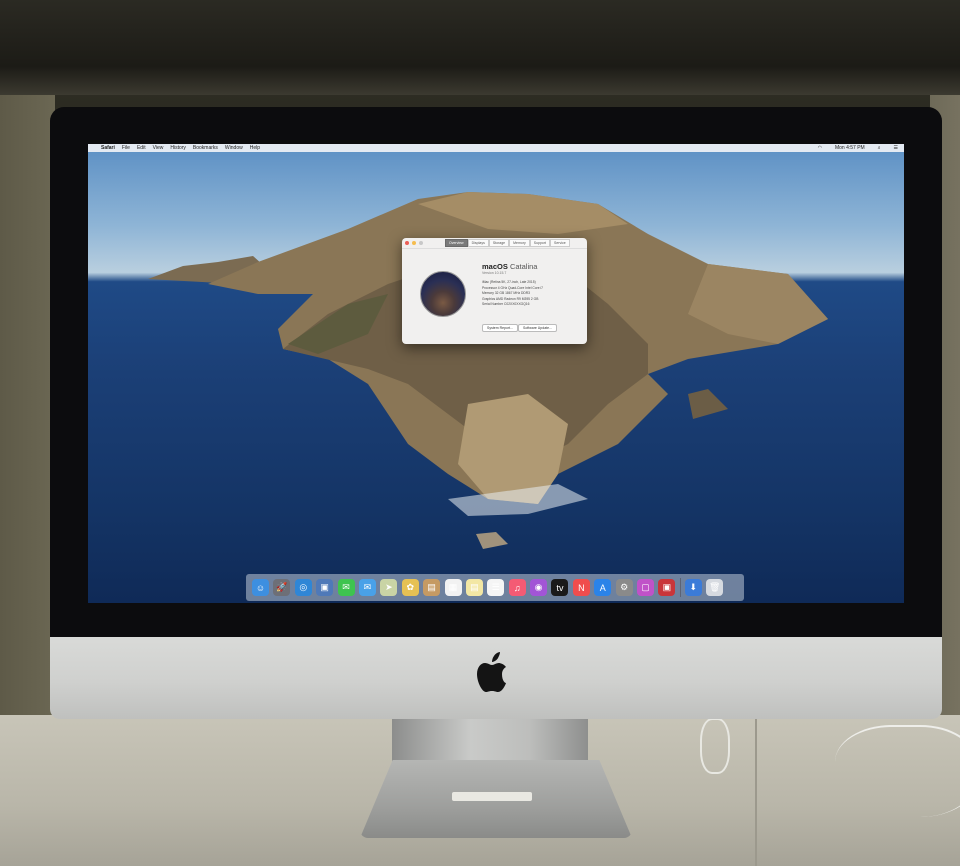 This screenshot has height=866, width=960. What do you see at coordinates (367, 587) in the screenshot?
I see `mail-icon: ✉` at bounding box center [367, 587].